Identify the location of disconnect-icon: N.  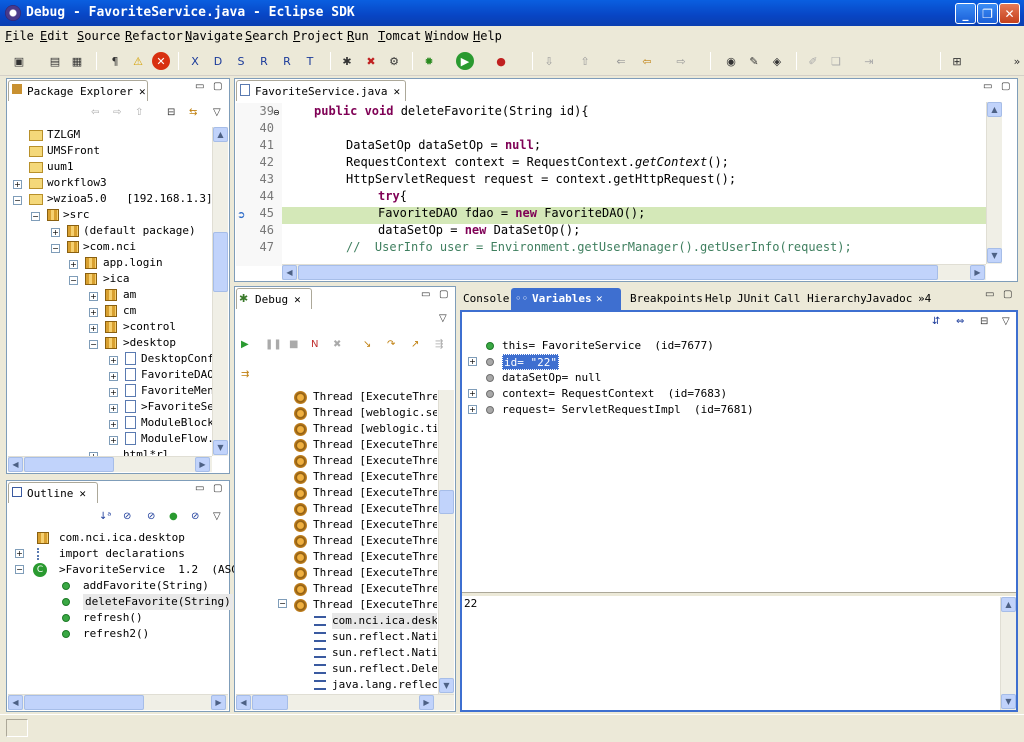
(314, 344).